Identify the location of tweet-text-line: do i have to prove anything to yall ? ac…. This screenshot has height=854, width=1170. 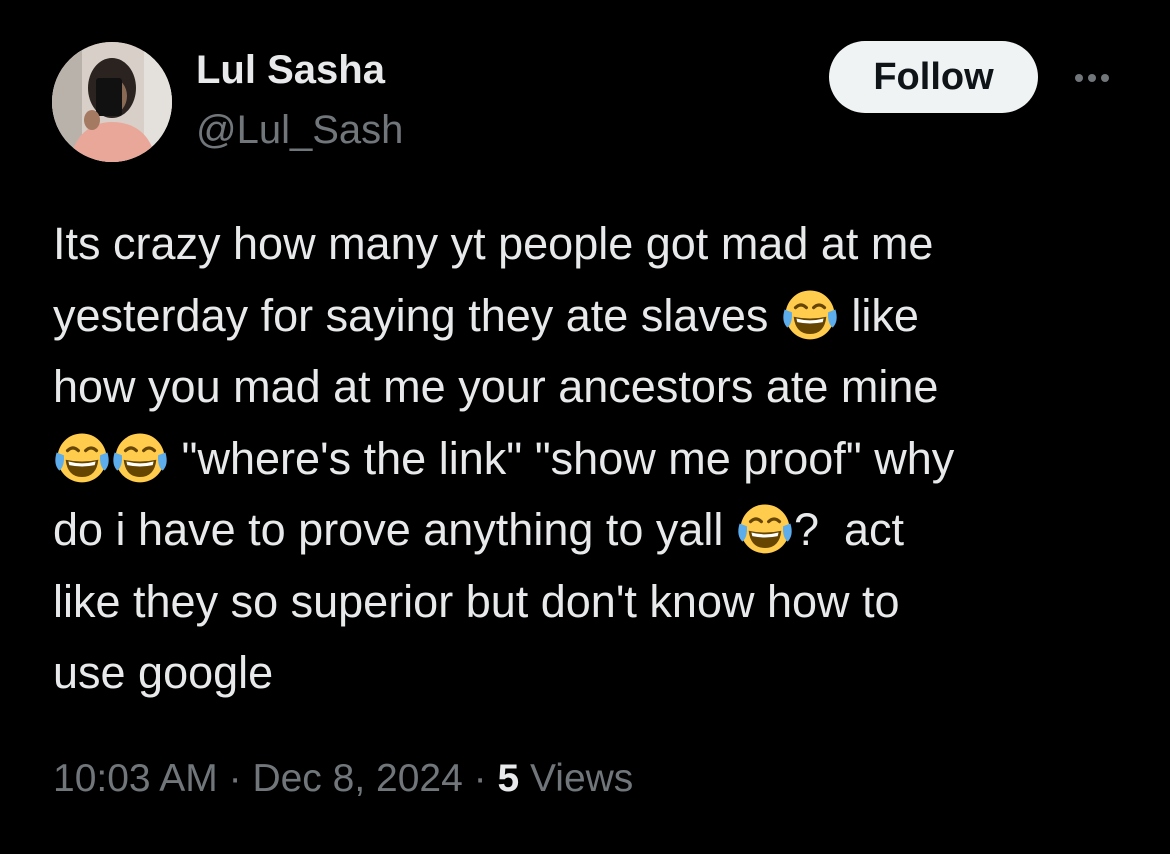
(593, 530).